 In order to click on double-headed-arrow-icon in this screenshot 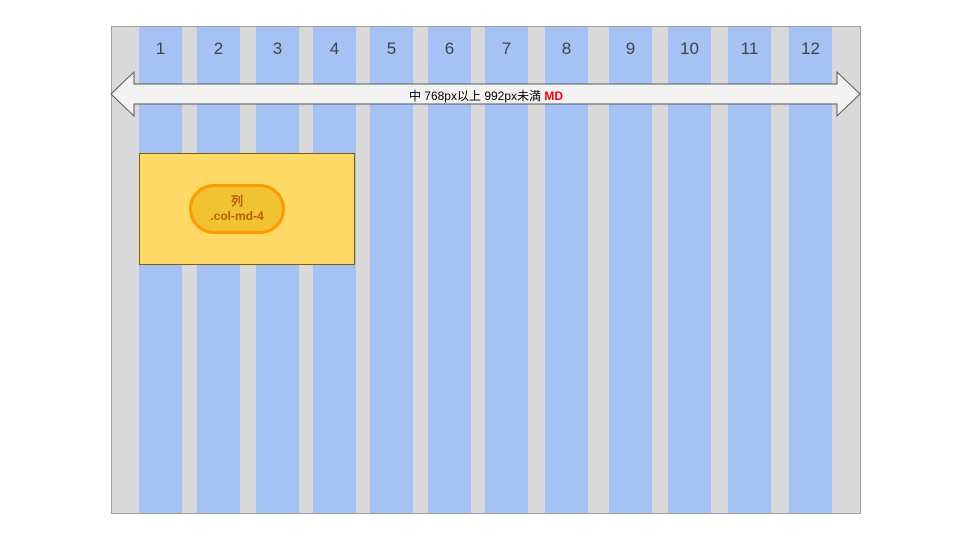, I will do `click(485, 94)`.